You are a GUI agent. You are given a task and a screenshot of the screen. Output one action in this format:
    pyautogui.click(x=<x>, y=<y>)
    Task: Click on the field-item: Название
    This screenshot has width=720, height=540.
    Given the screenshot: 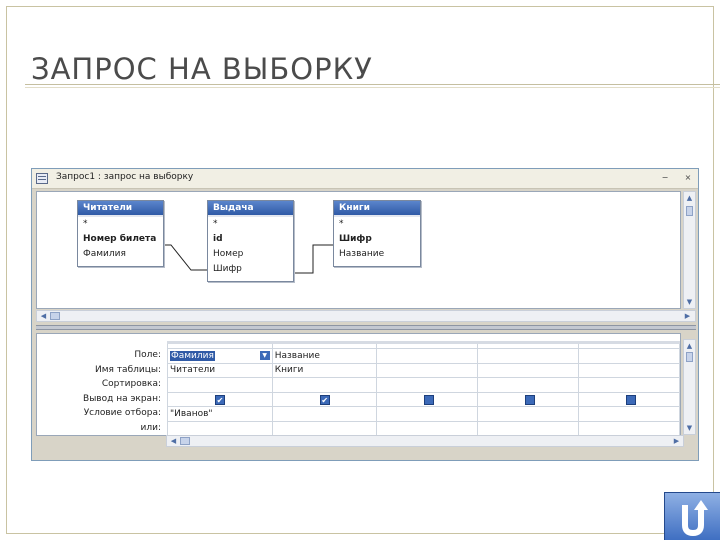 What is the action you would take?
    pyautogui.click(x=377, y=254)
    